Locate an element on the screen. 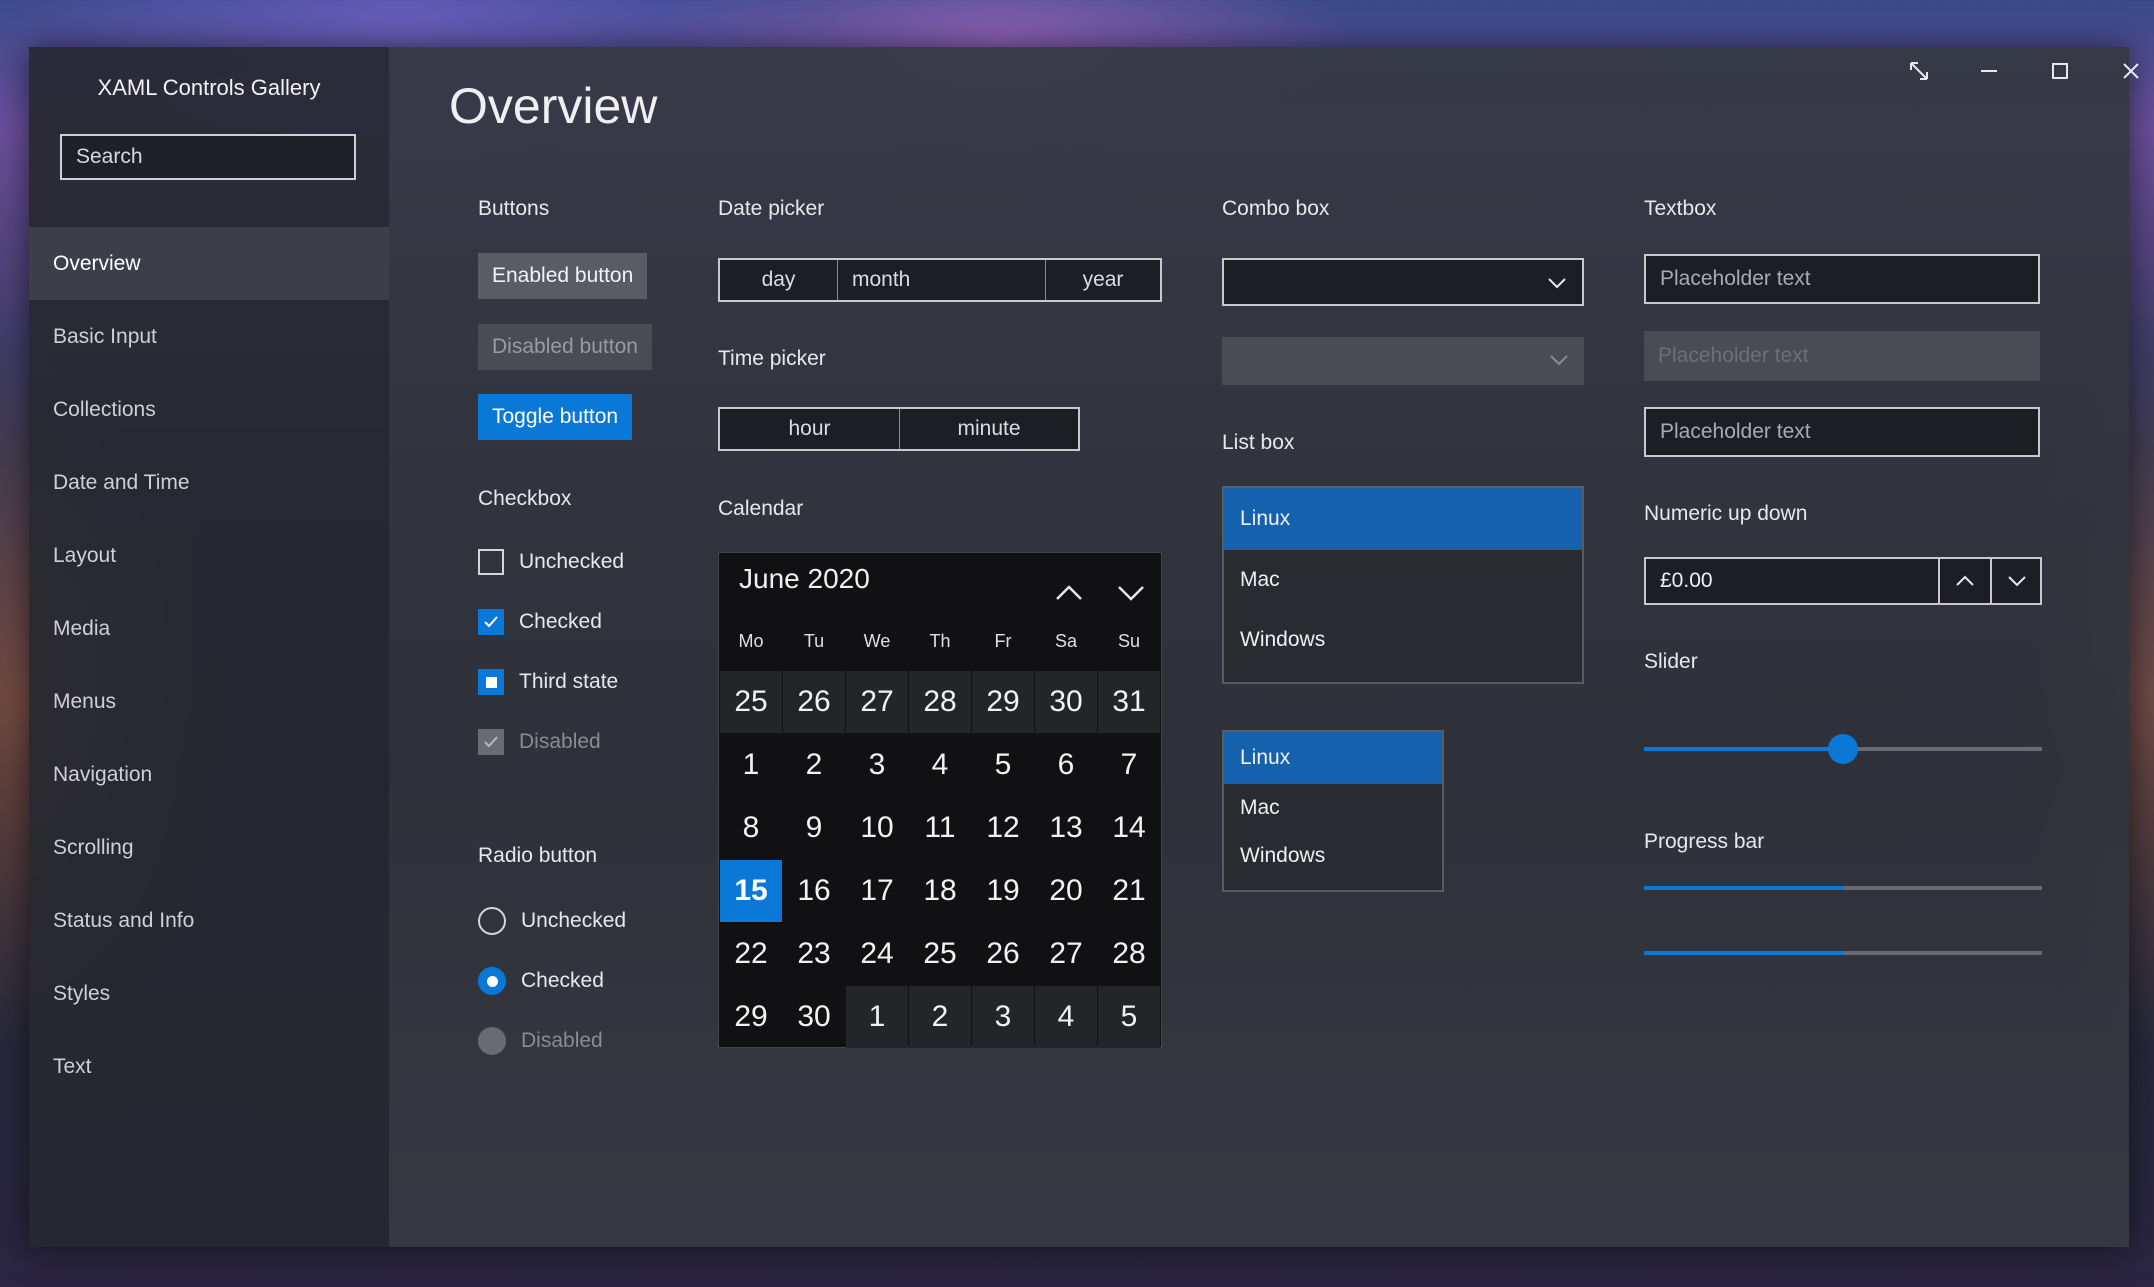 This screenshot has width=2154, height=1287. calendar-day: 31 is located at coordinates (1129, 702).